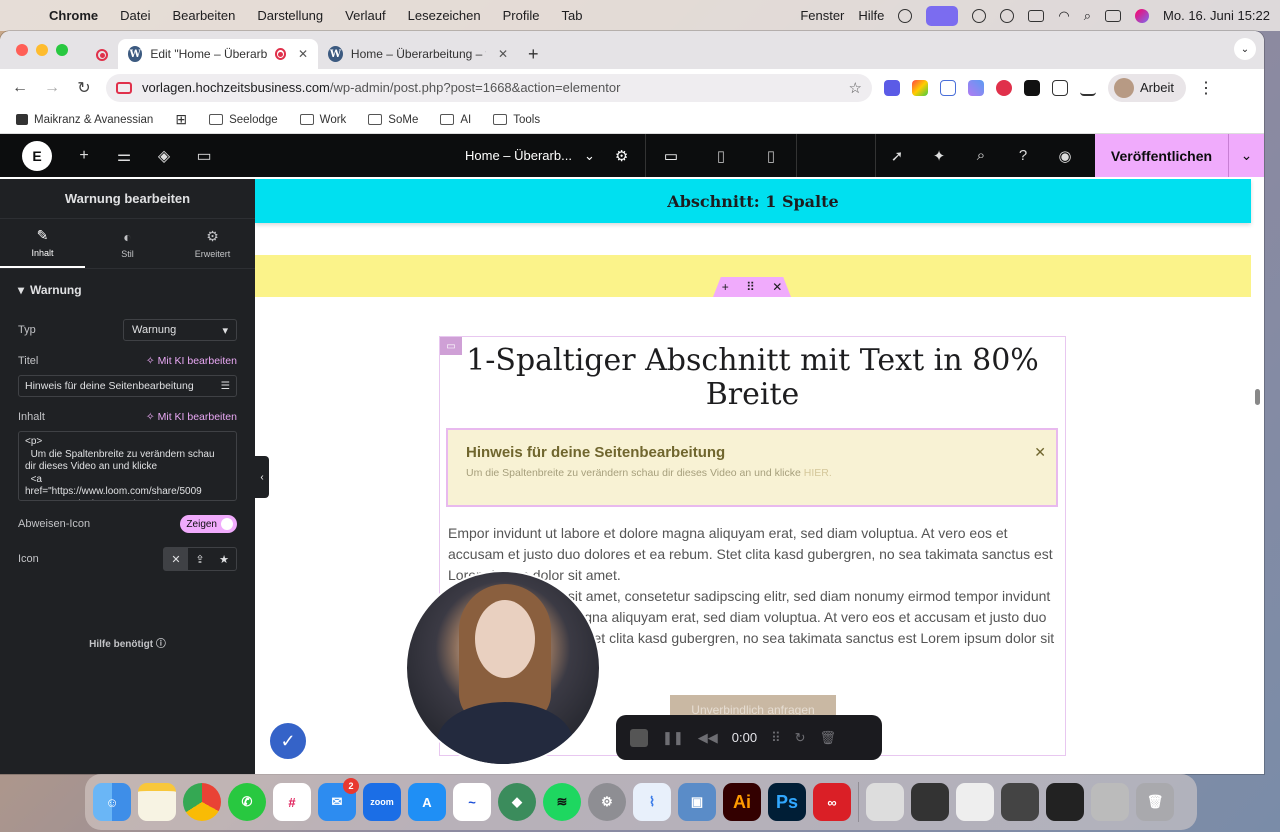 This screenshot has width=1280, height=832. Describe the element at coordinates (218, 54) in the screenshot. I see `tab-edit-home: W Edit "Home – Überarbeitu ✕` at that location.